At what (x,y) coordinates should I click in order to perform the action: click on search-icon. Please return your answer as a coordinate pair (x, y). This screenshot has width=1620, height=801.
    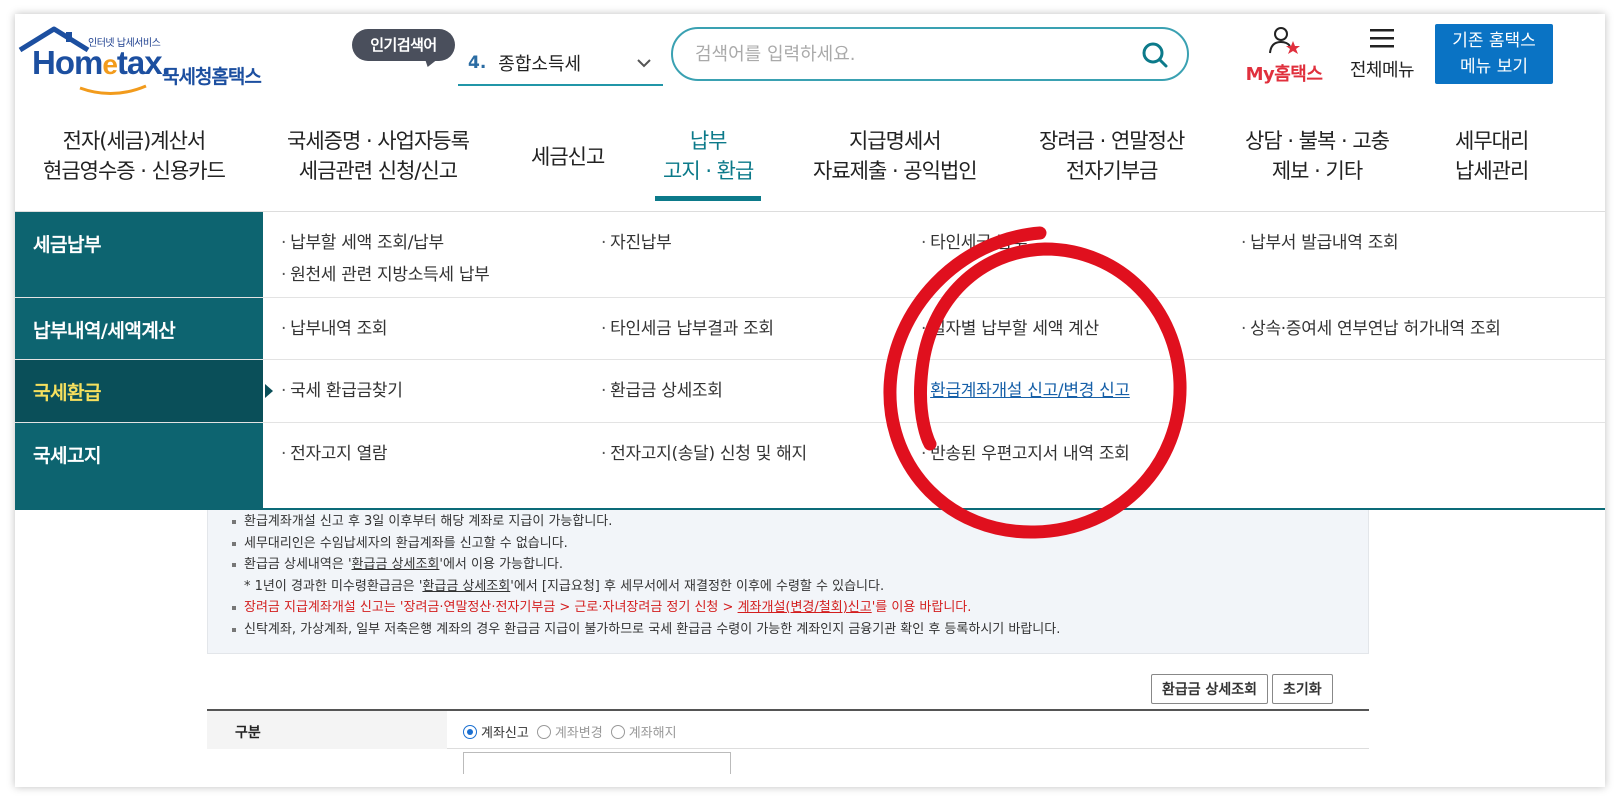
    Looking at the image, I should click on (1155, 55).